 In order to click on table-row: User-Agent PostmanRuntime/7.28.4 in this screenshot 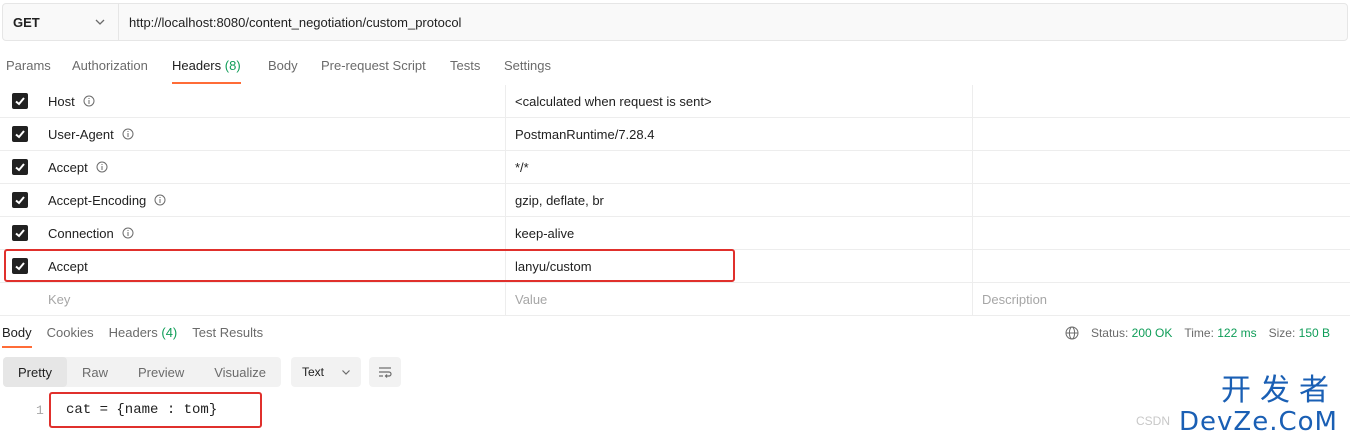, I will do `click(675, 134)`.